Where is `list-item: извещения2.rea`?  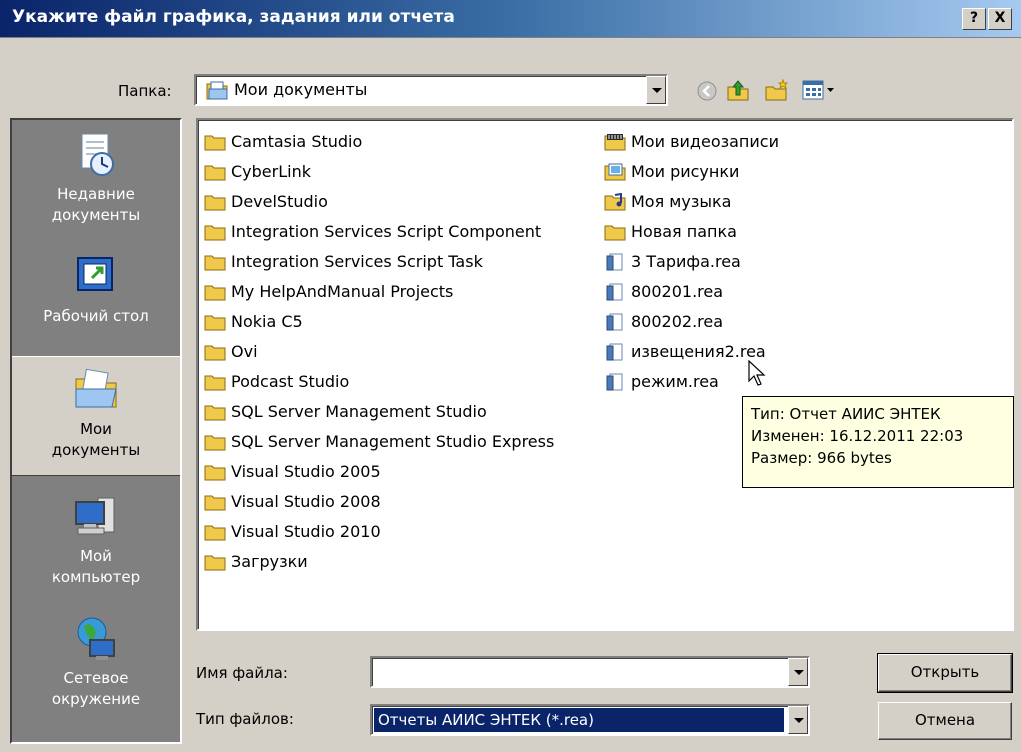
list-item: извещения2.rea is located at coordinates (683, 352).